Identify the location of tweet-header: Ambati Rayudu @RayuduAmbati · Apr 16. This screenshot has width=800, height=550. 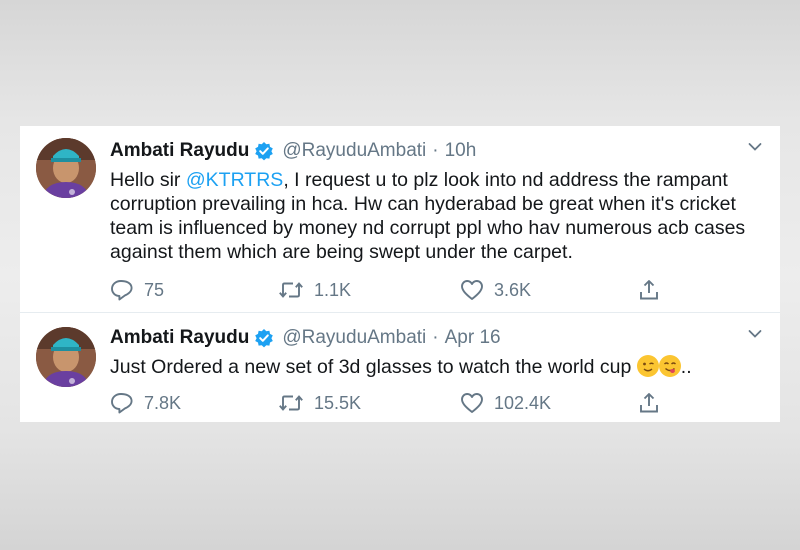
(305, 338).